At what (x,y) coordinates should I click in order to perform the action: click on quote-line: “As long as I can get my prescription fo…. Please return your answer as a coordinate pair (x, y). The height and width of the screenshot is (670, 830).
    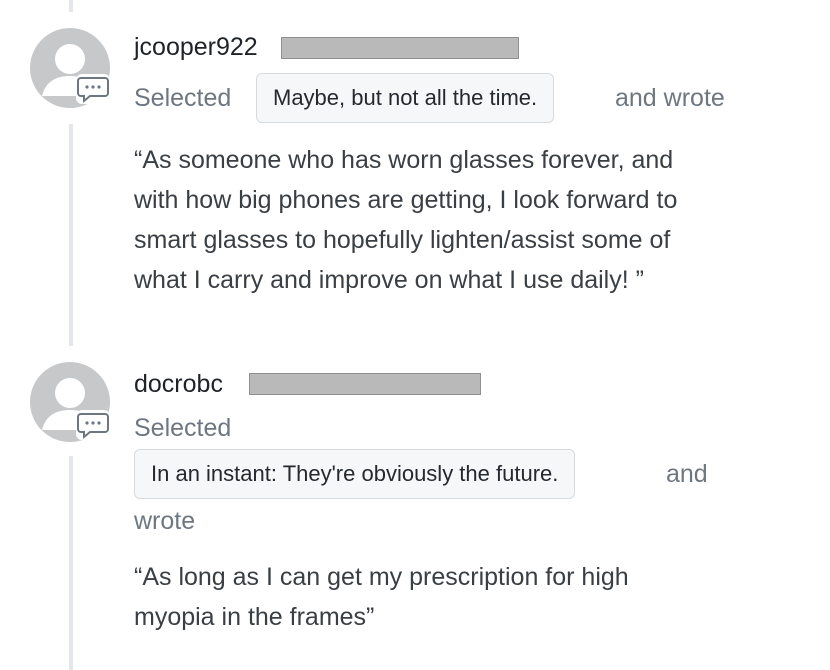
    Looking at the image, I should click on (381, 577).